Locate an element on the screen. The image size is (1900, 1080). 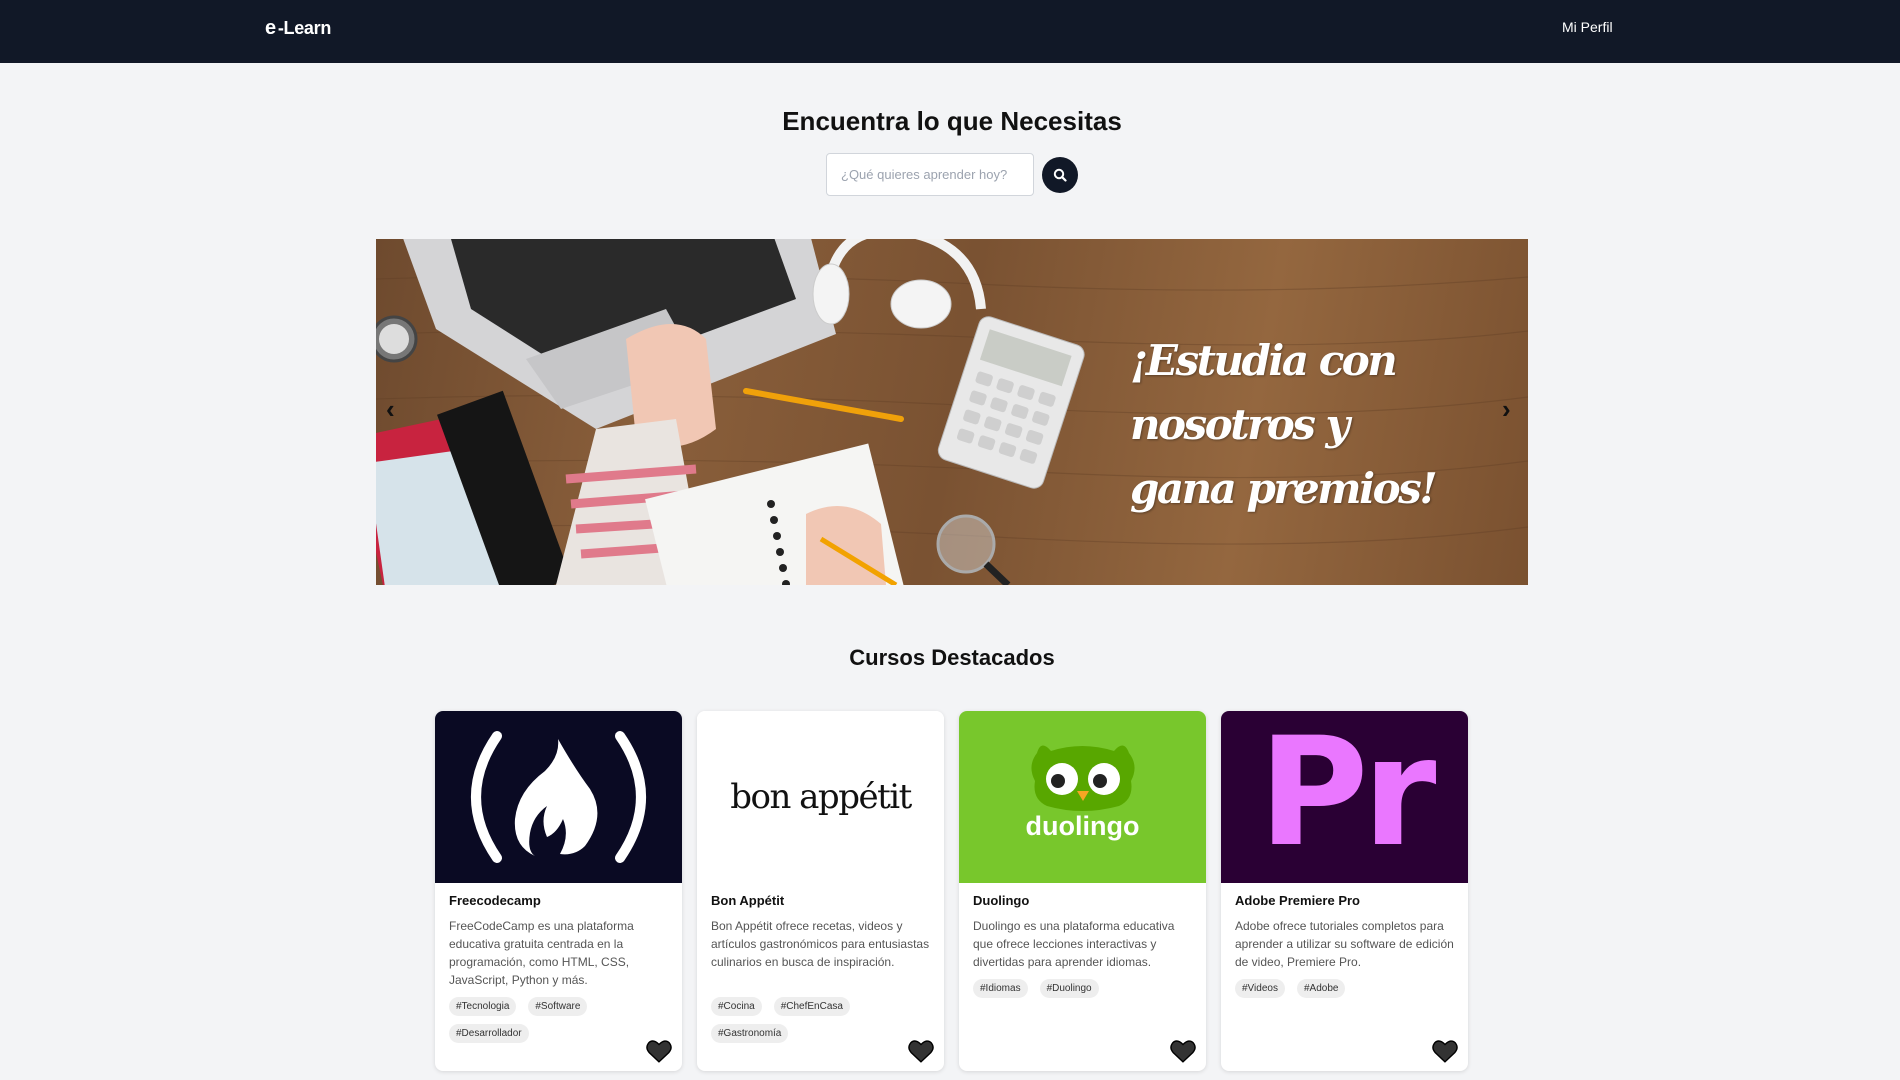
duolingo-owl-icon is located at coordinates (1083, 778).